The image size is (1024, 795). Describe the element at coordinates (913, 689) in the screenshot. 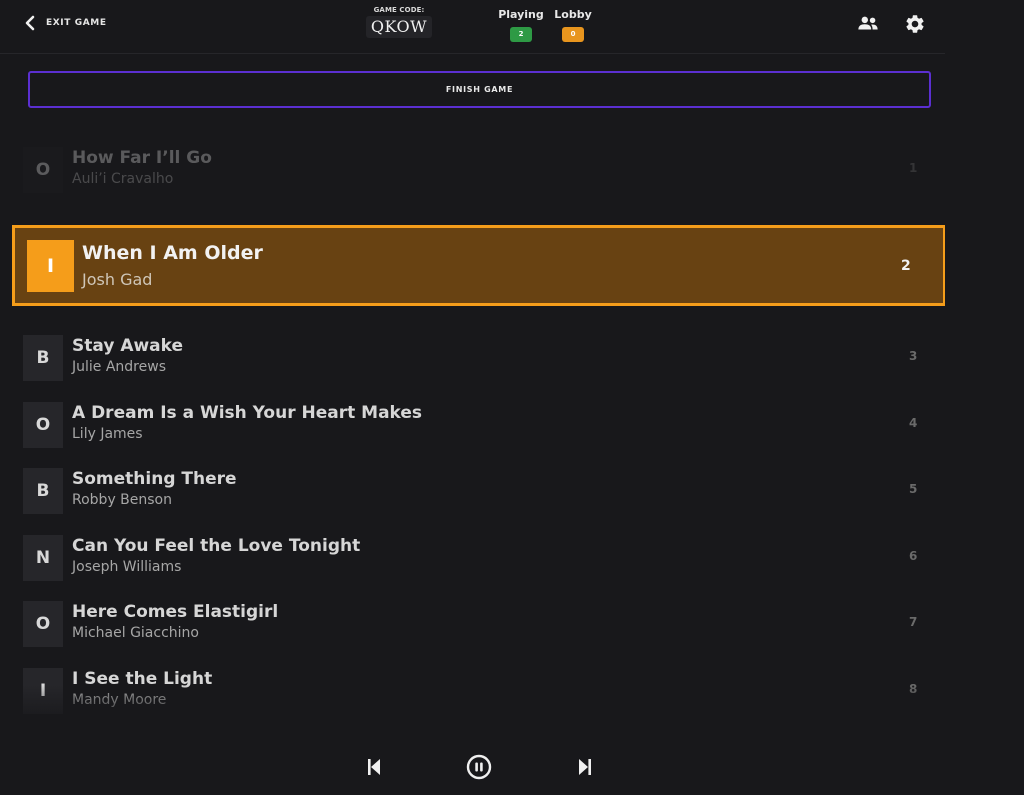

I see `track-number: 8` at that location.